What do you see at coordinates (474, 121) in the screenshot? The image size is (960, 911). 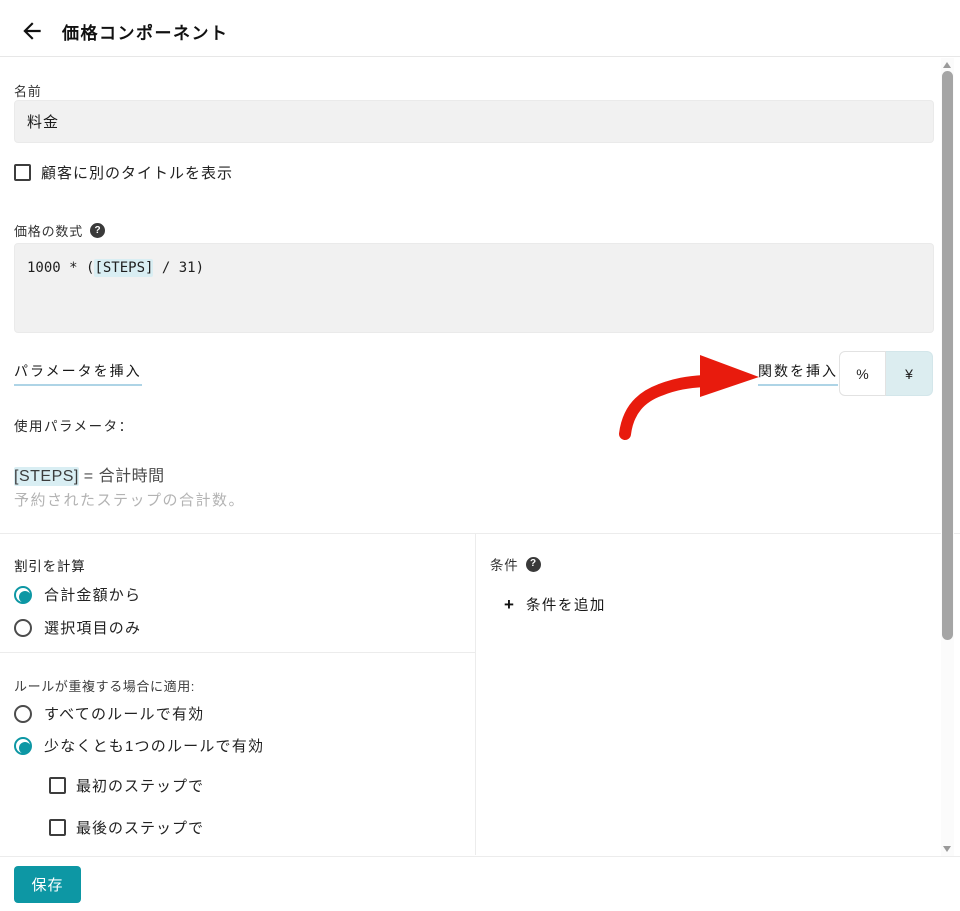 I see `name-input` at bounding box center [474, 121].